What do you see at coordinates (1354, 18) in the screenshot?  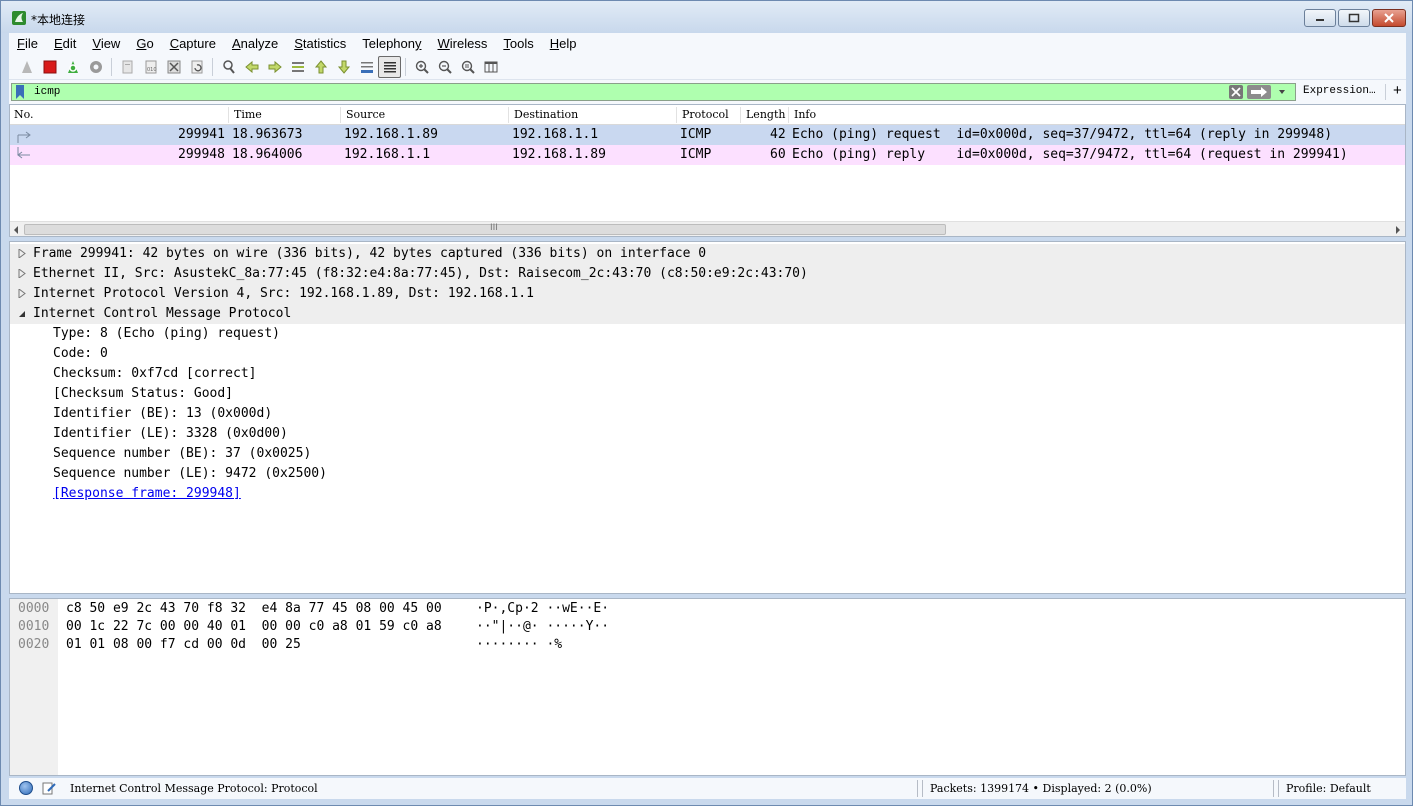 I see `maximize-button` at bounding box center [1354, 18].